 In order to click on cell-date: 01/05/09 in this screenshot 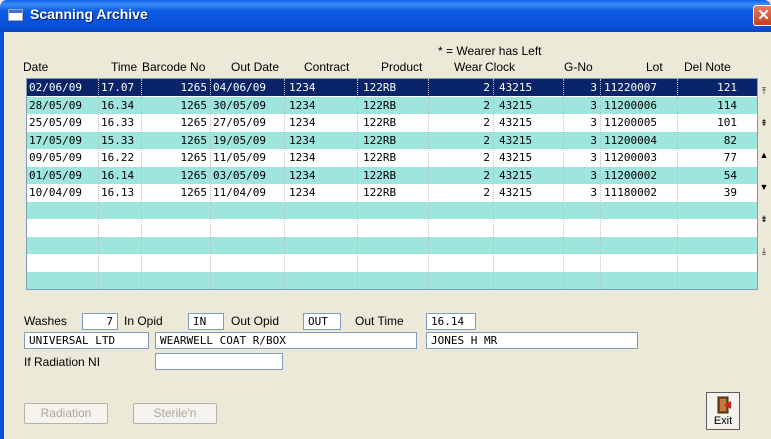, I will do `click(55, 175)`.